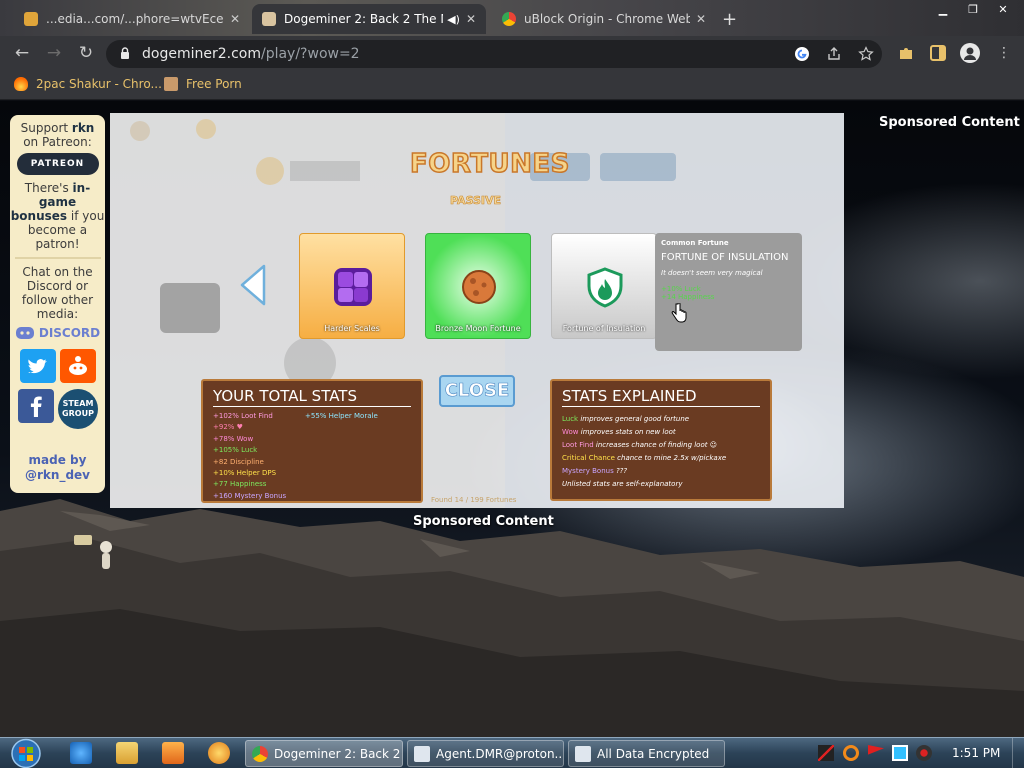 The height and width of the screenshot is (768, 1024). What do you see at coordinates (453, 19) in the screenshot?
I see `speaker-icon: ◀)` at bounding box center [453, 19].